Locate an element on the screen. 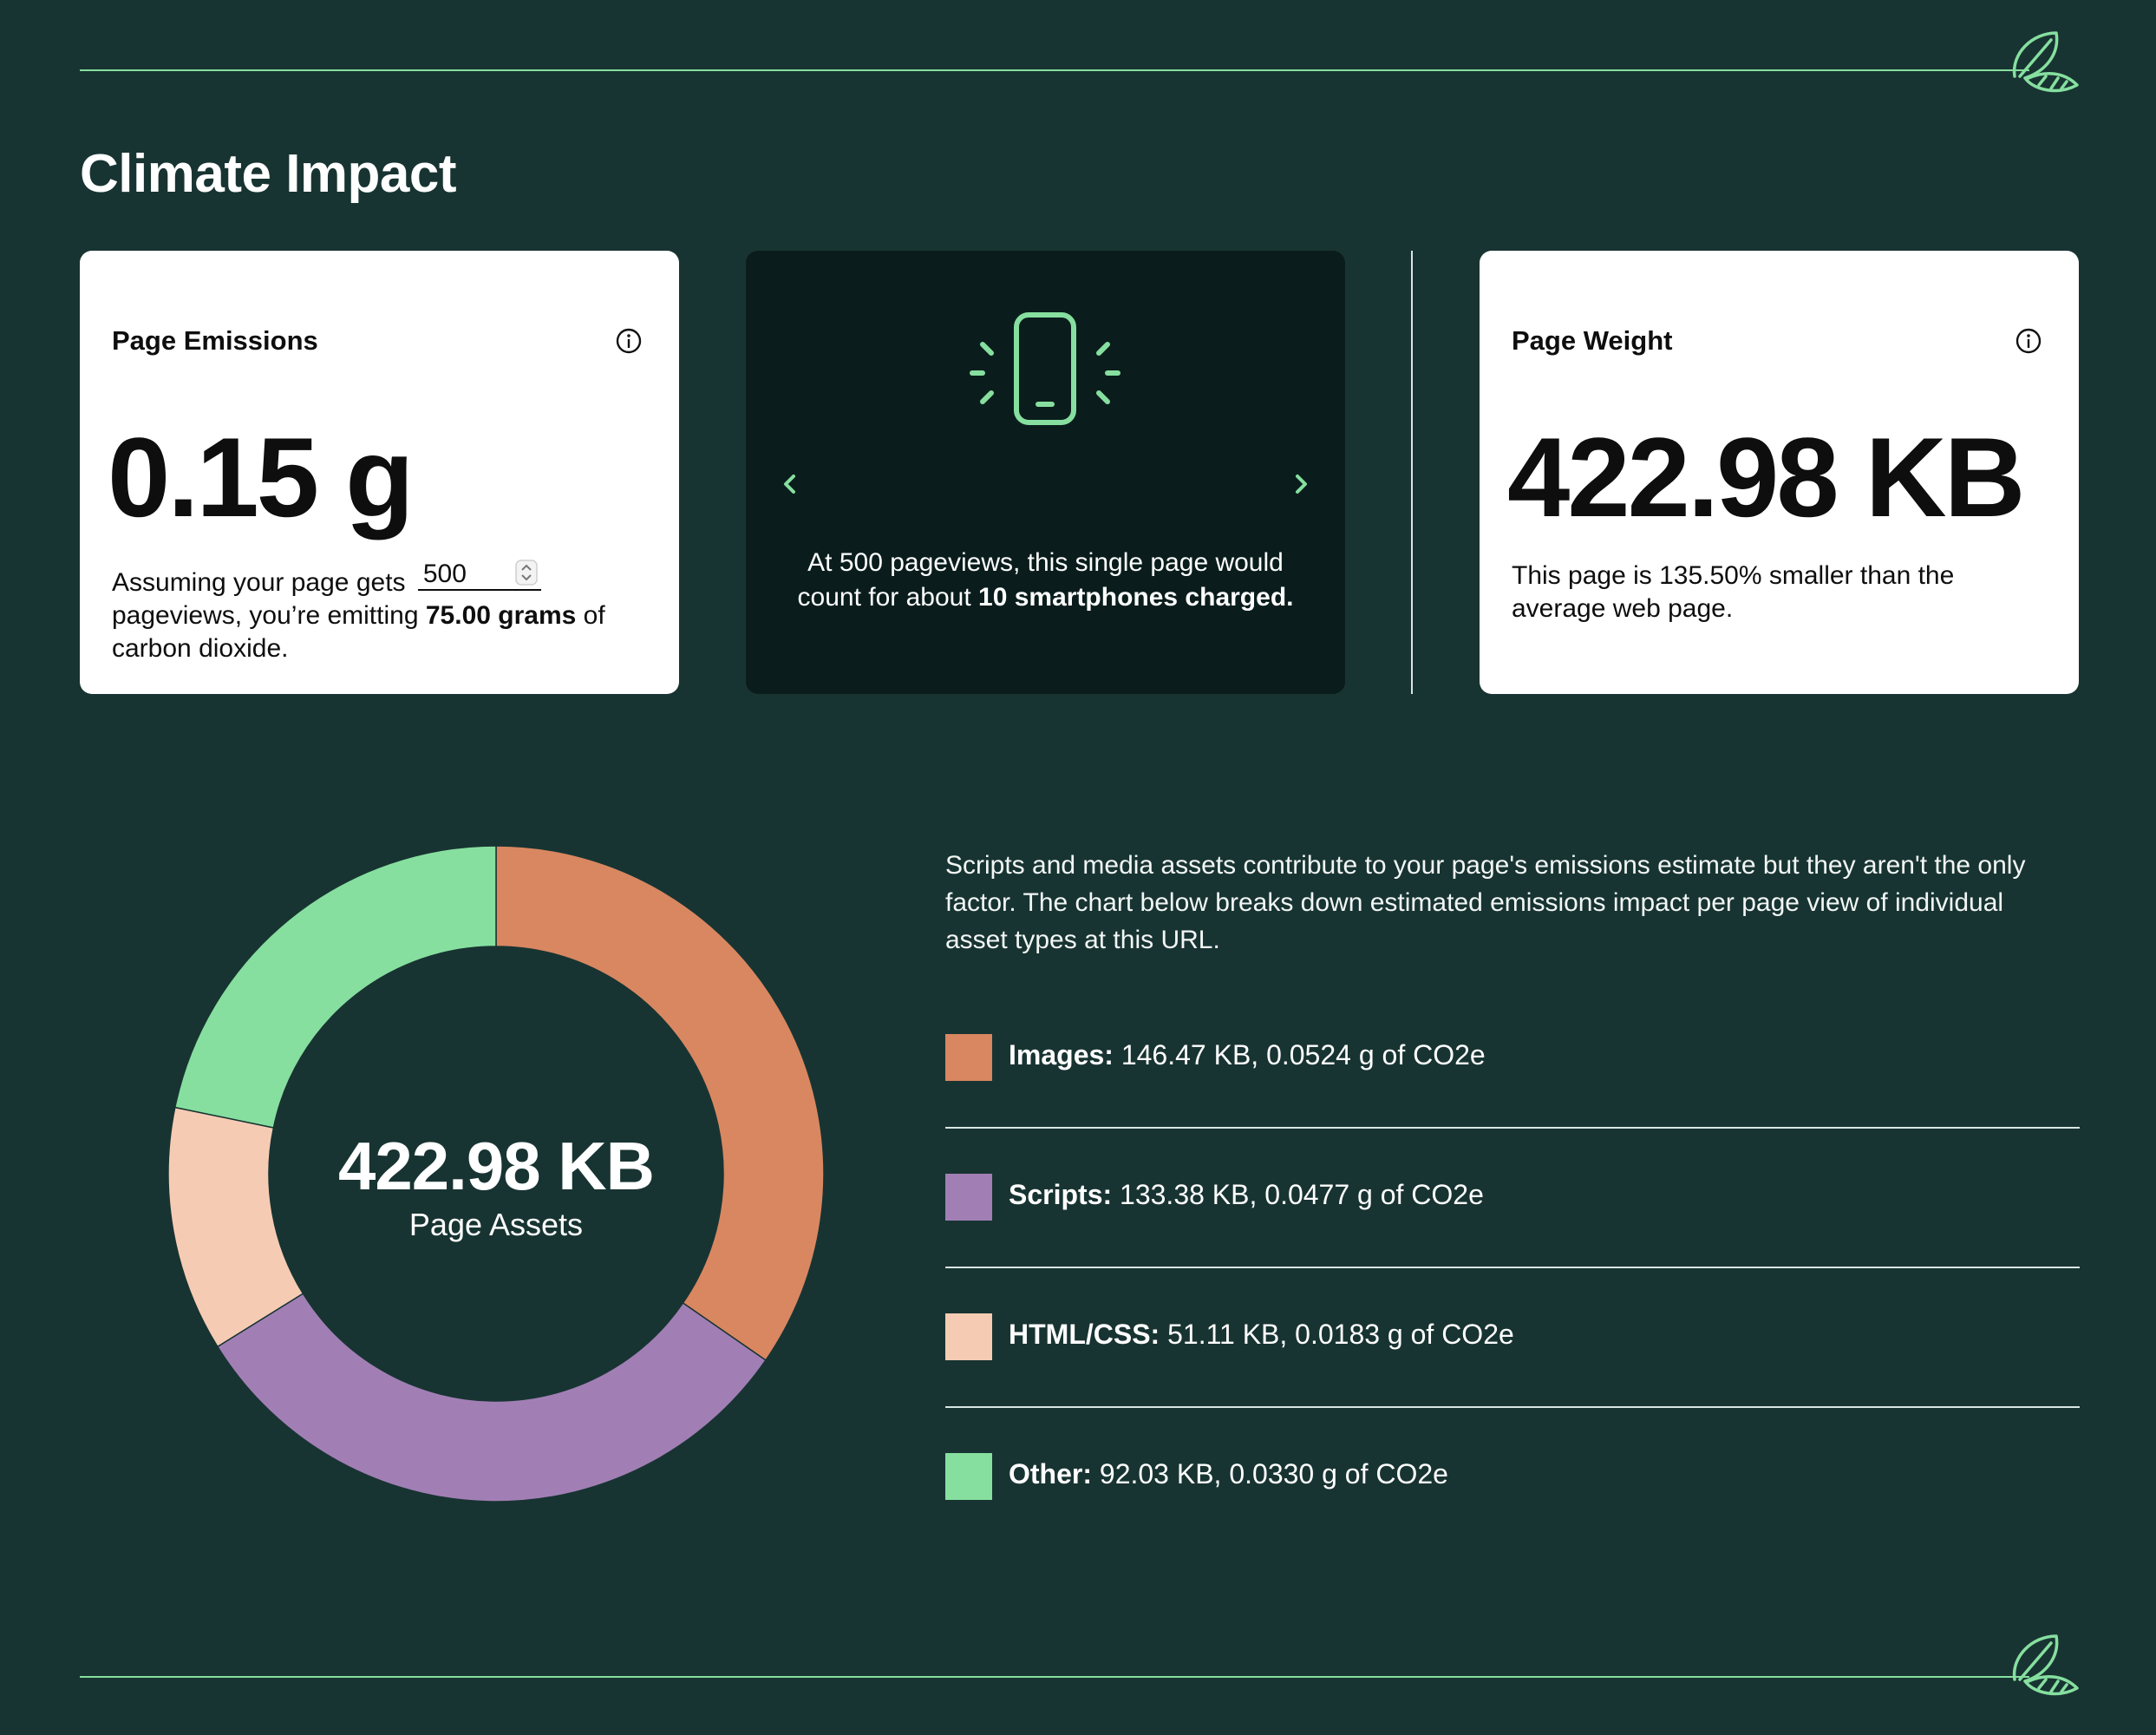 This screenshot has width=2156, height=1735. stepper-icon is located at coordinates (526, 573).